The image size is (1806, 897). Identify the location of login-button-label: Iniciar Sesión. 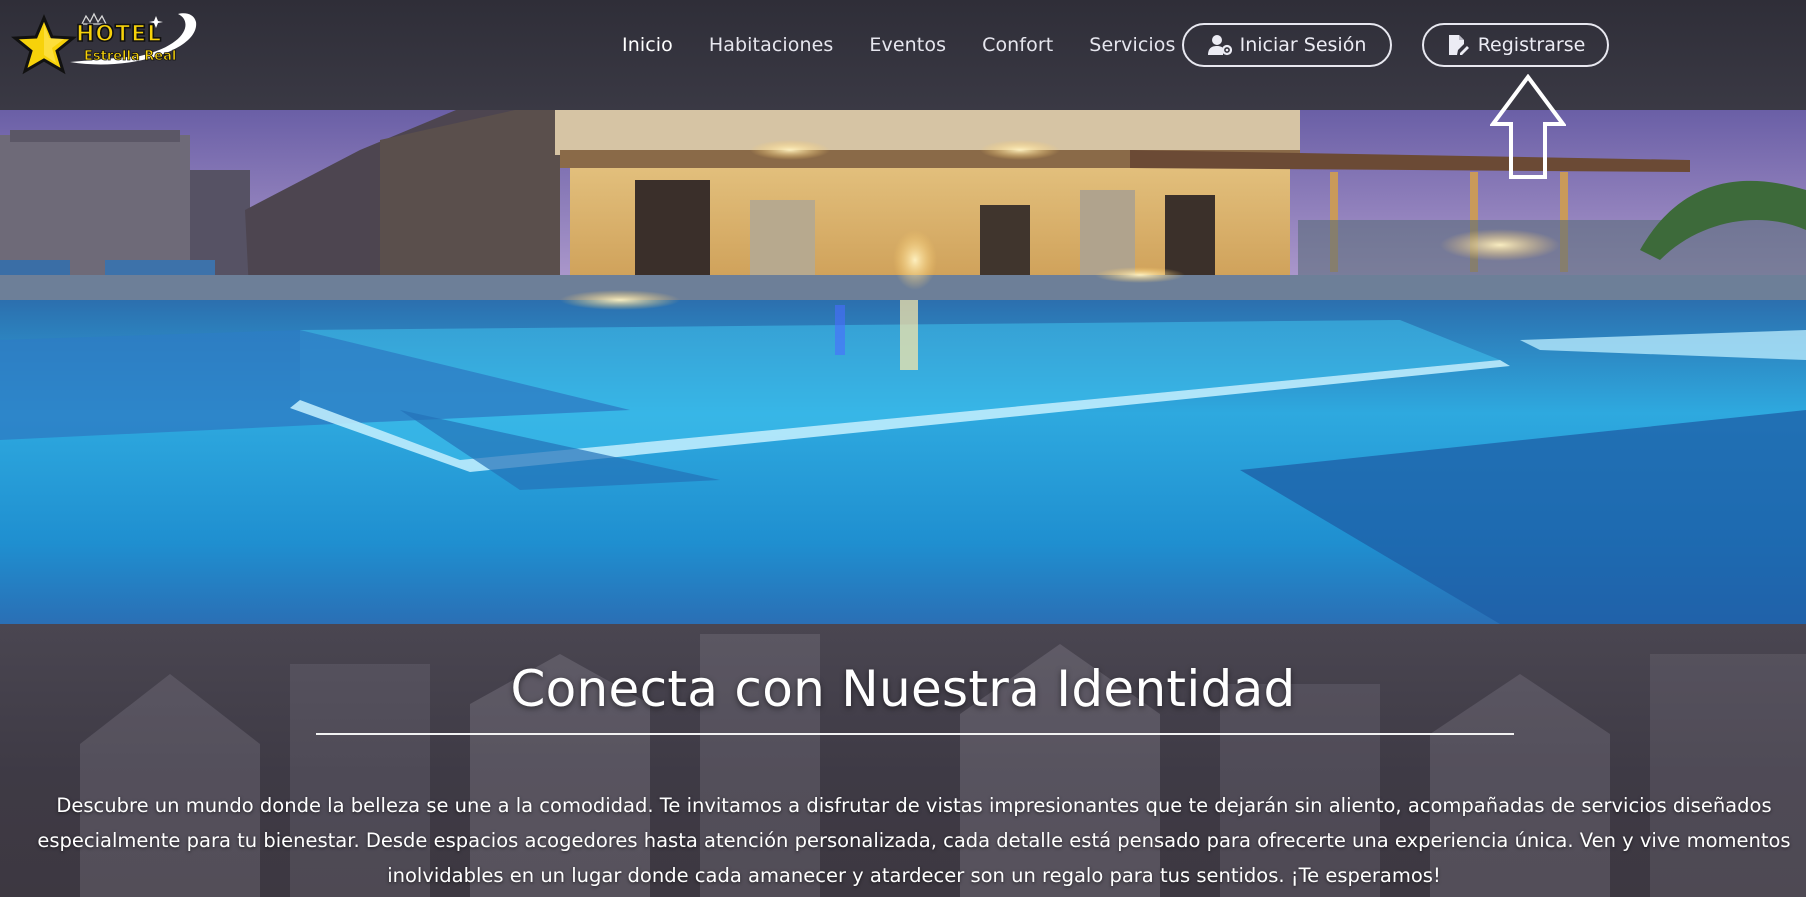
(1303, 45).